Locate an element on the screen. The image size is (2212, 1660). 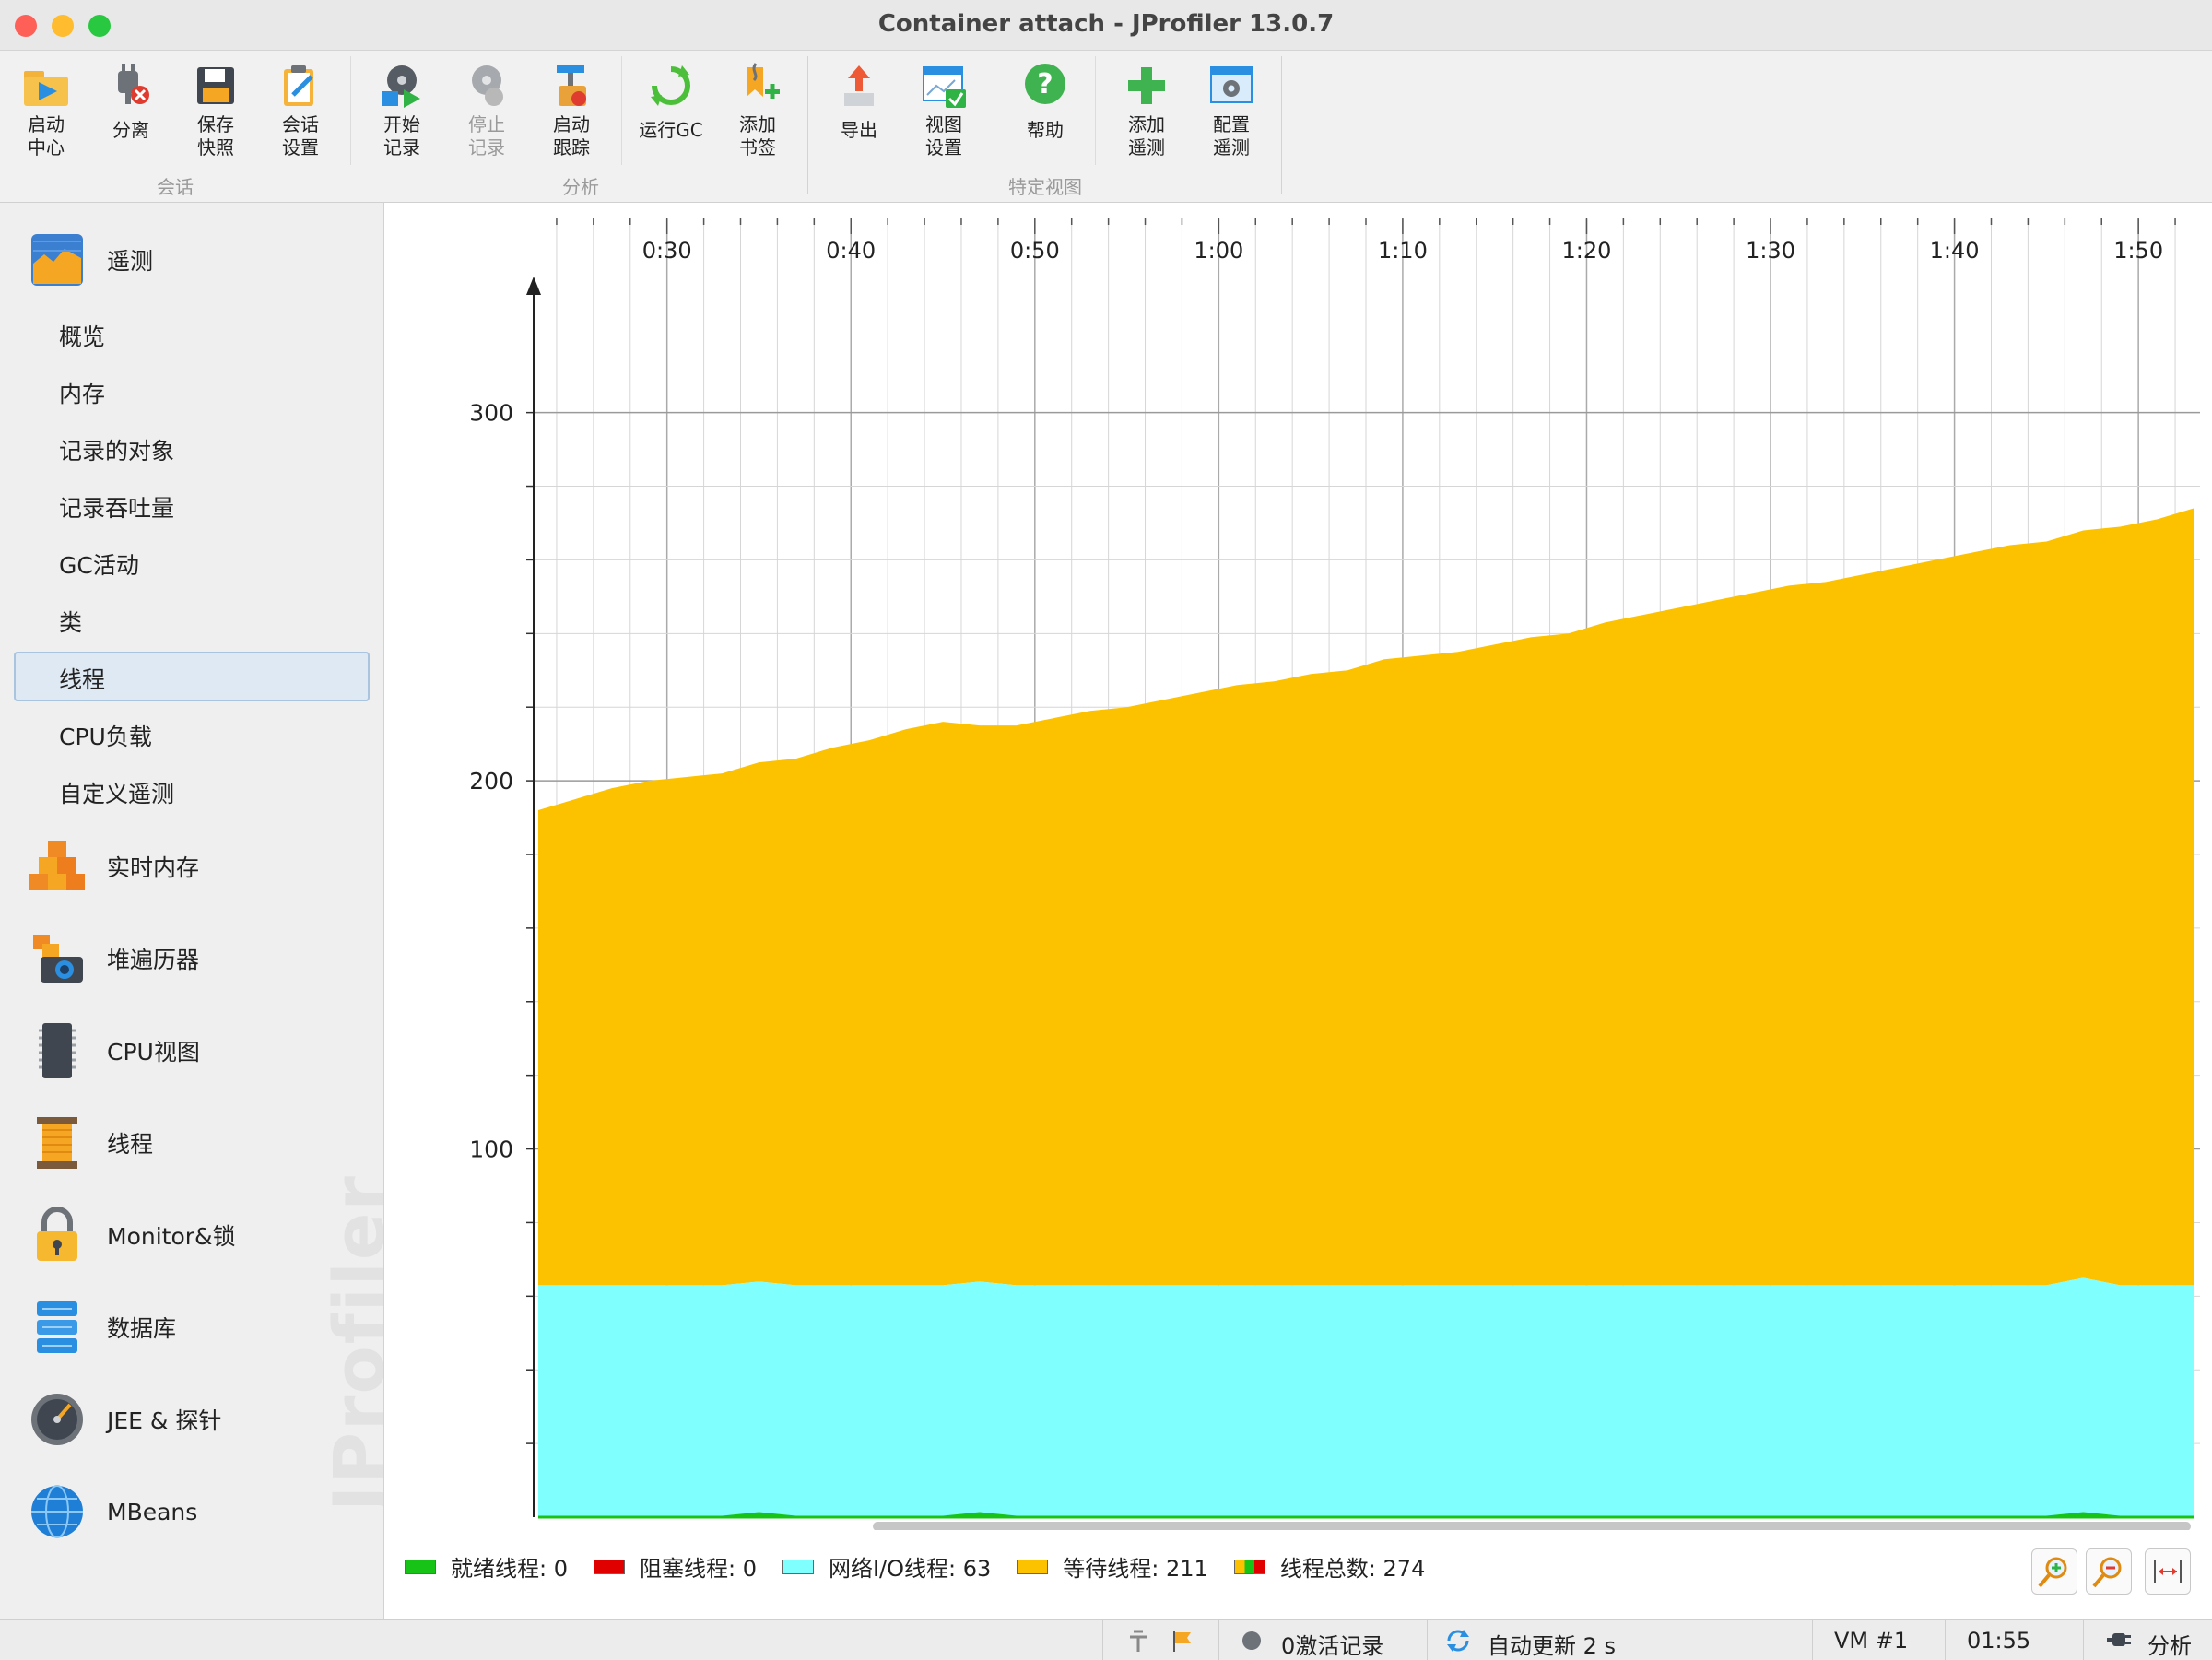
start-center-button: 启动 中心 is located at coordinates (46, 109).